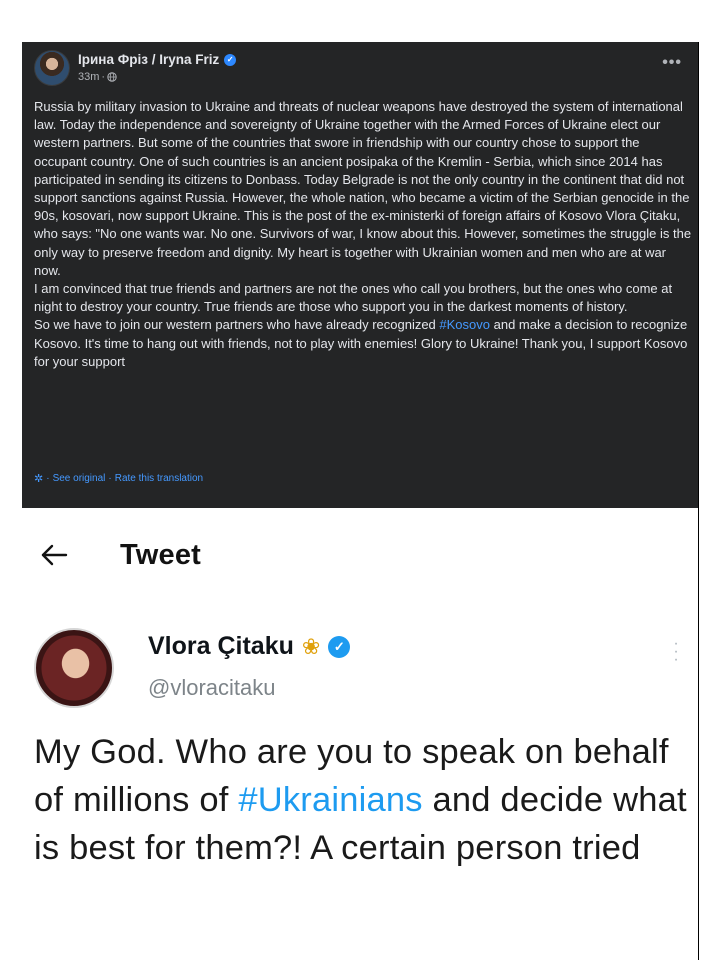 This screenshot has width=720, height=960. I want to click on tweet-author-row: Vlora Çitaku ❀ ✓, so click(249, 646).